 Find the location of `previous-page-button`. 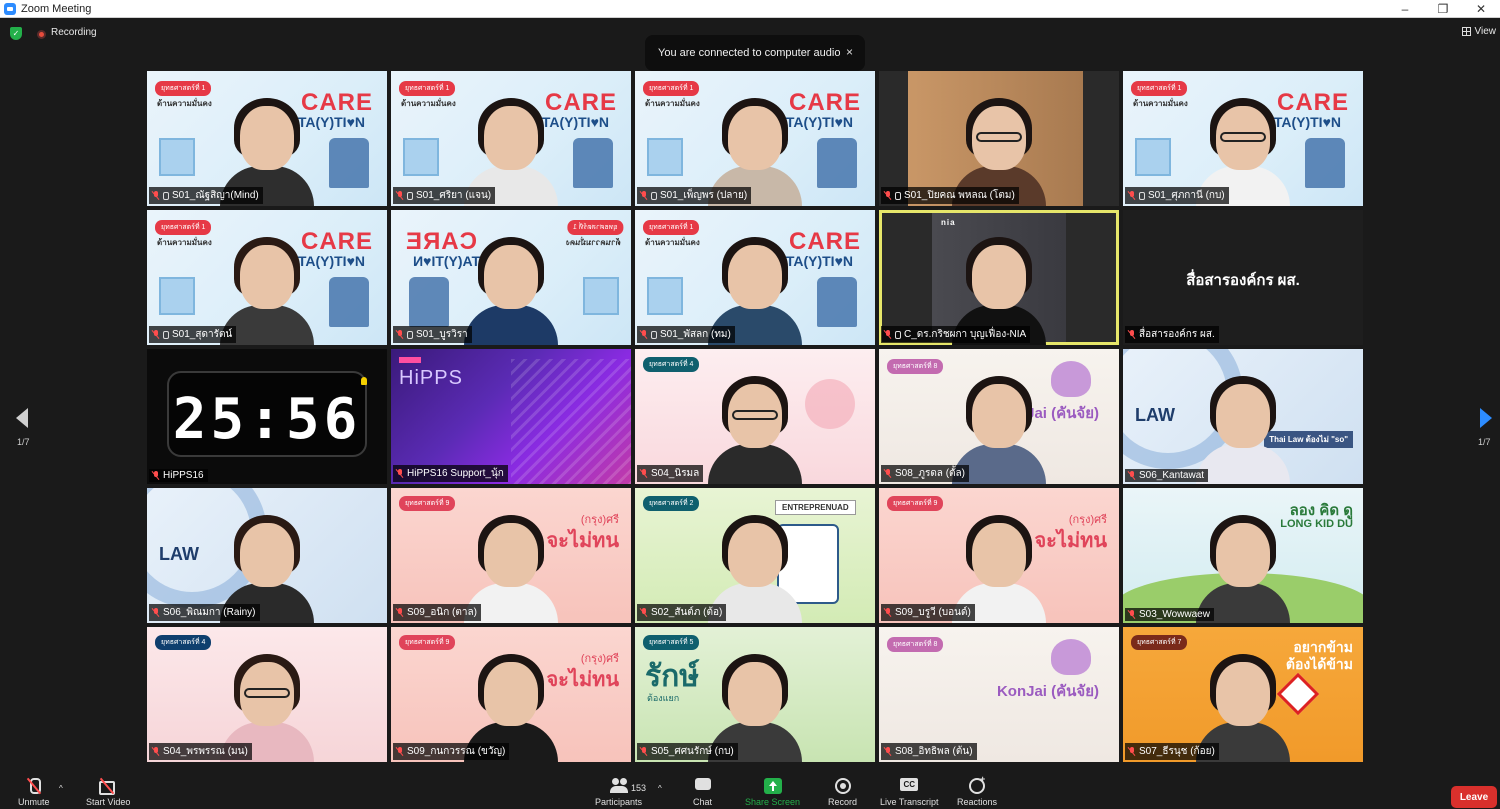

previous-page-button is located at coordinates (22, 418).